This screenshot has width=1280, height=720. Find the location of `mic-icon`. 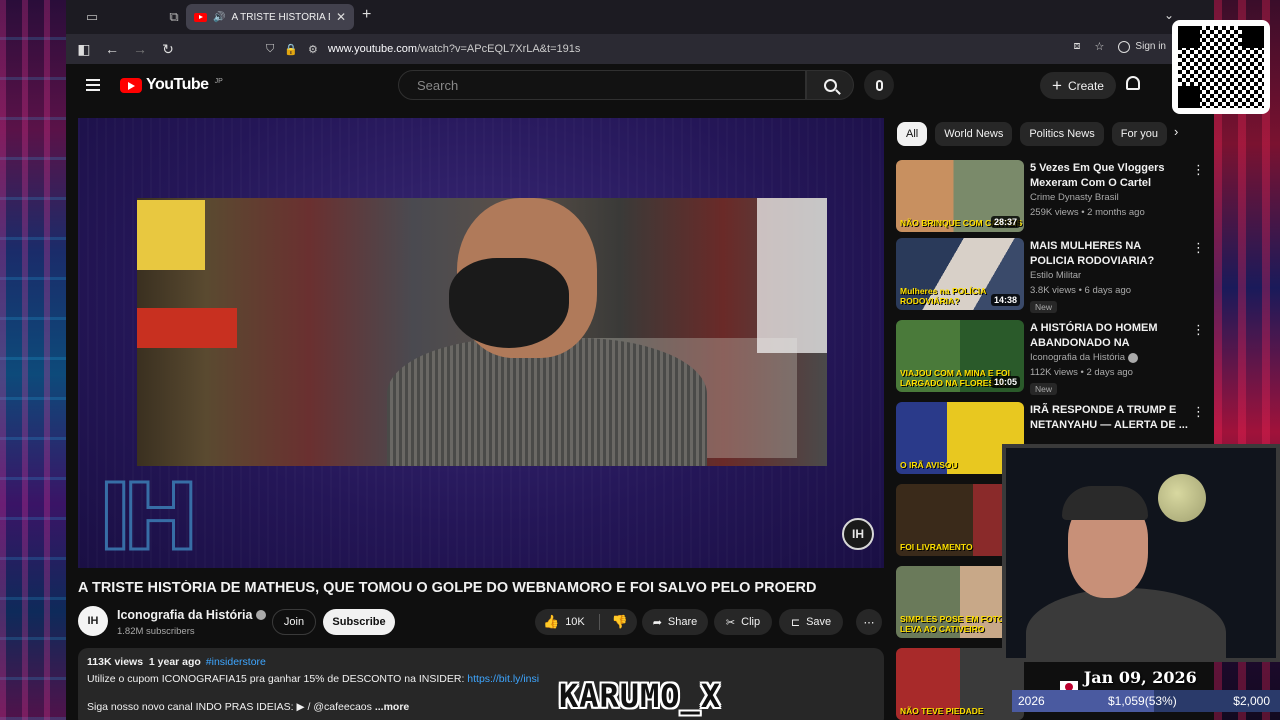

mic-icon is located at coordinates (879, 85).